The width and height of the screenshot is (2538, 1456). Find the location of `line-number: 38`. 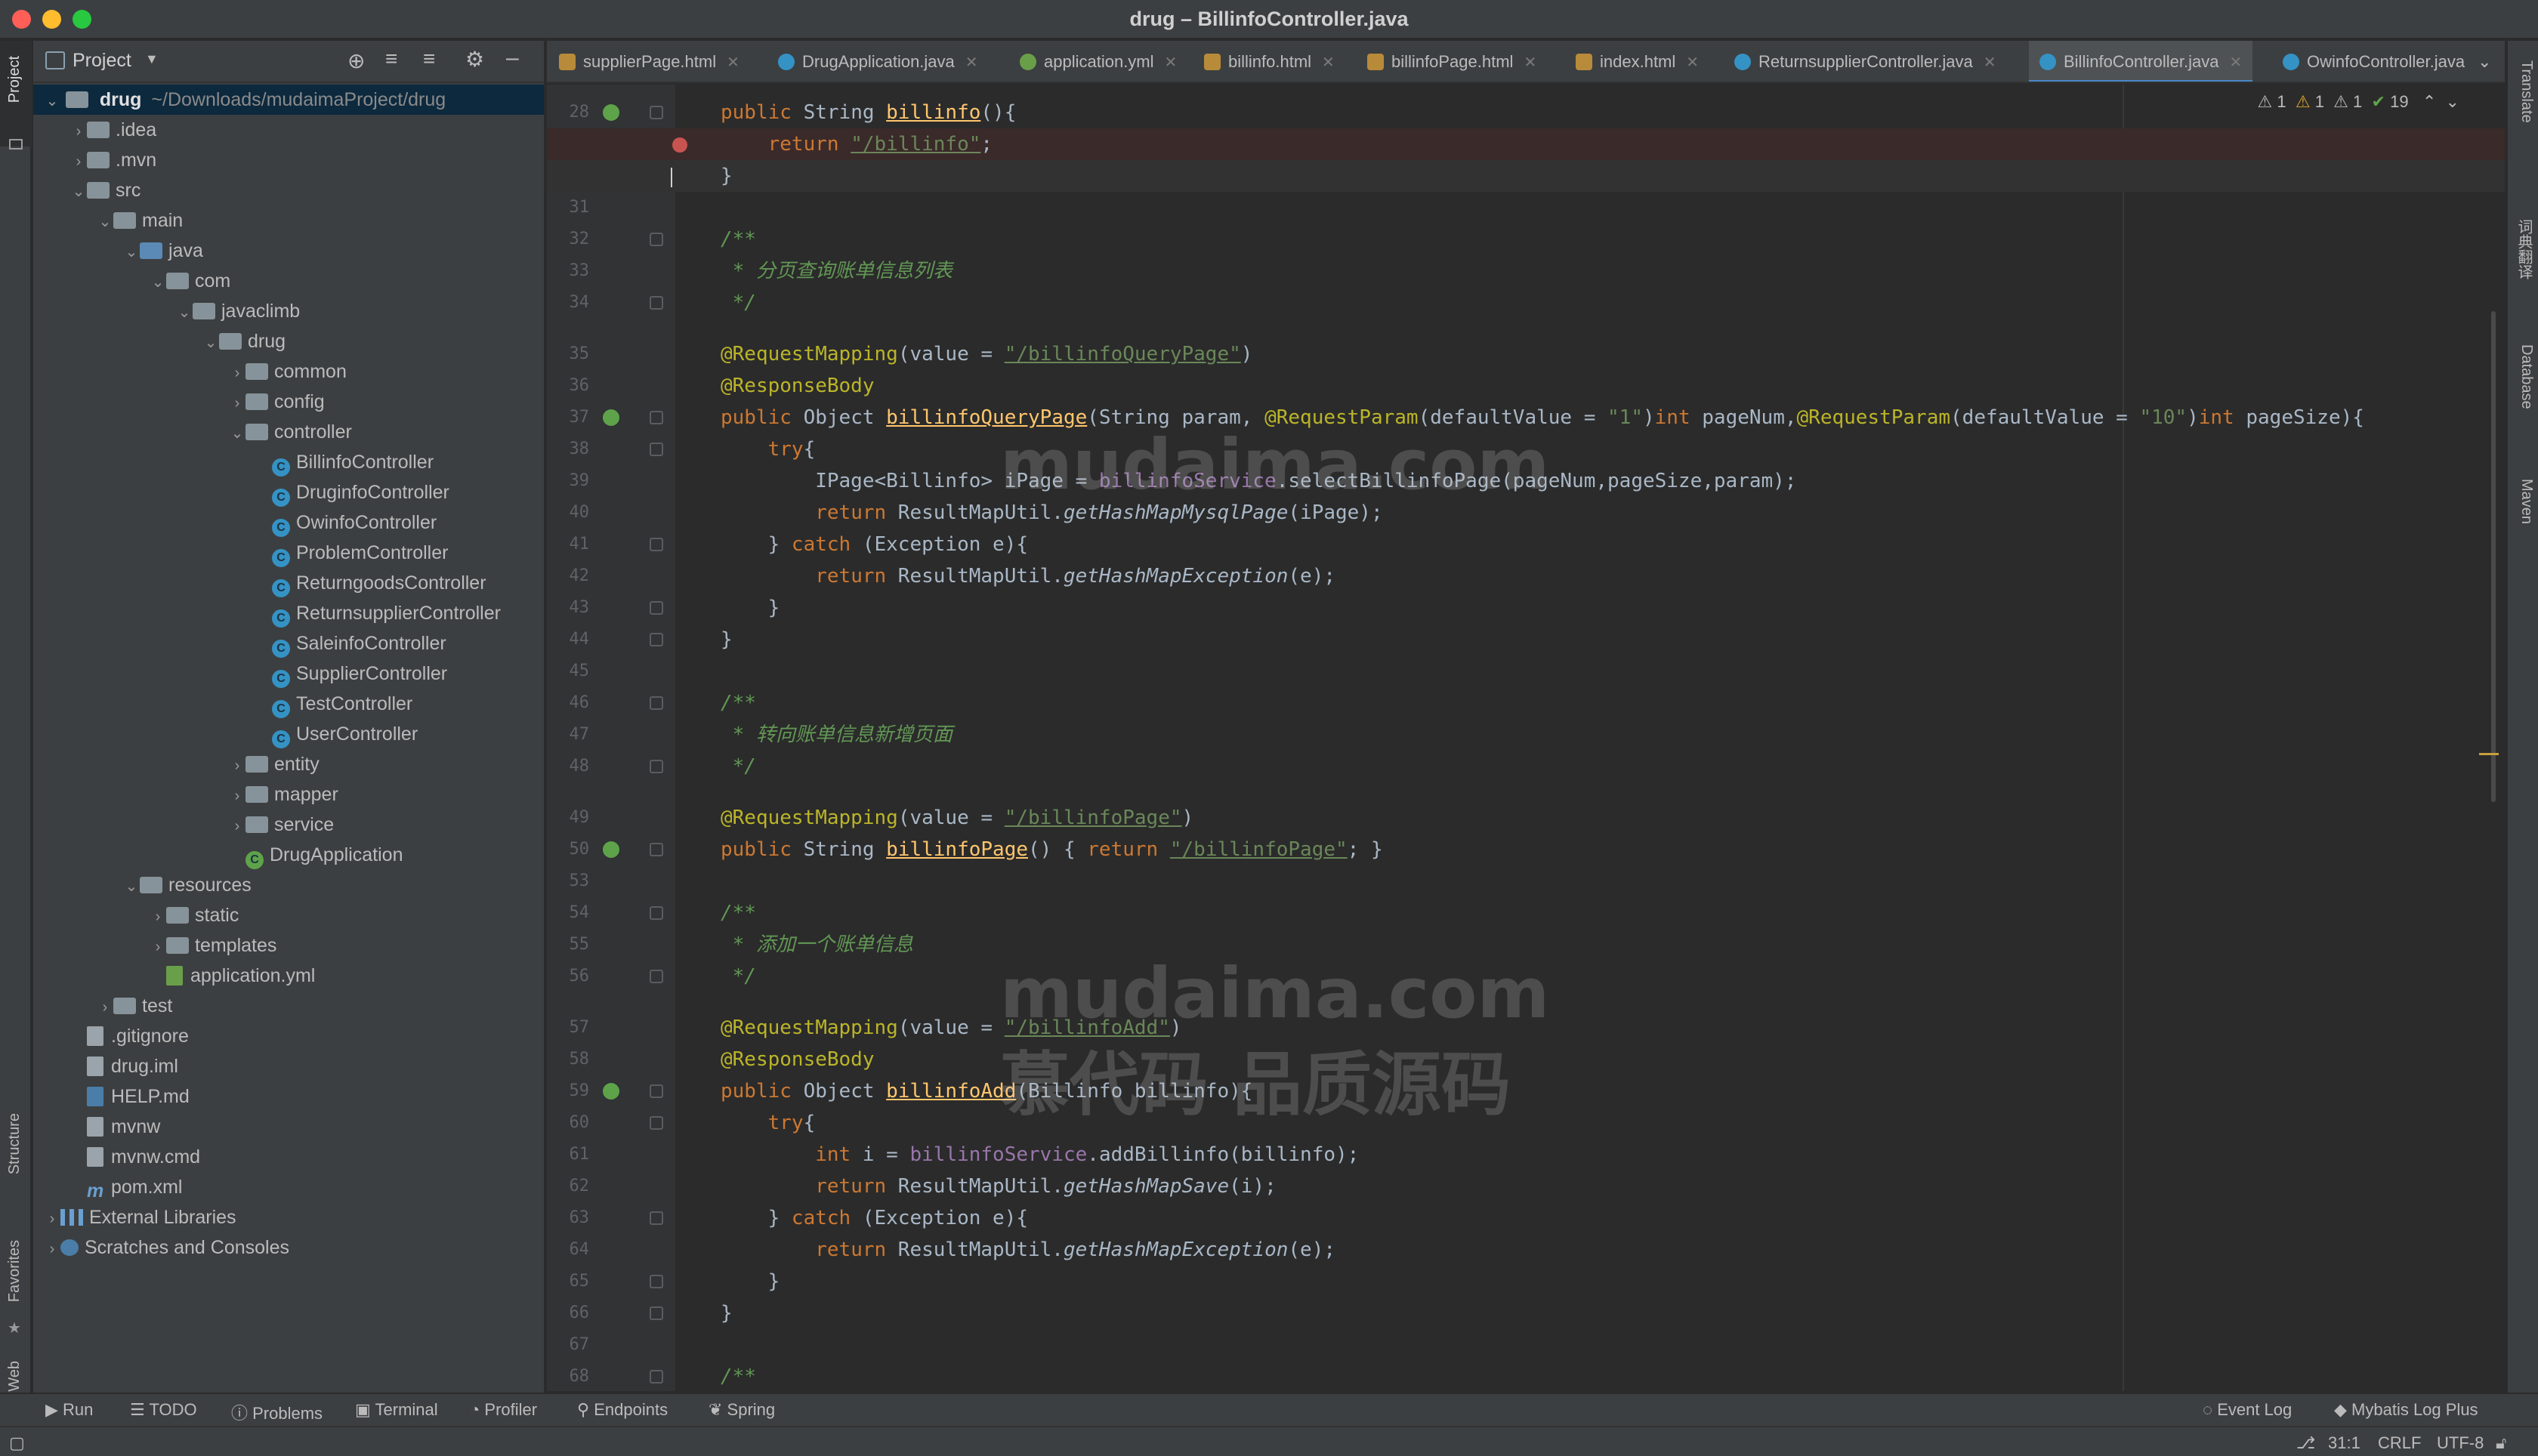

line-number: 38 is located at coordinates (568, 449).